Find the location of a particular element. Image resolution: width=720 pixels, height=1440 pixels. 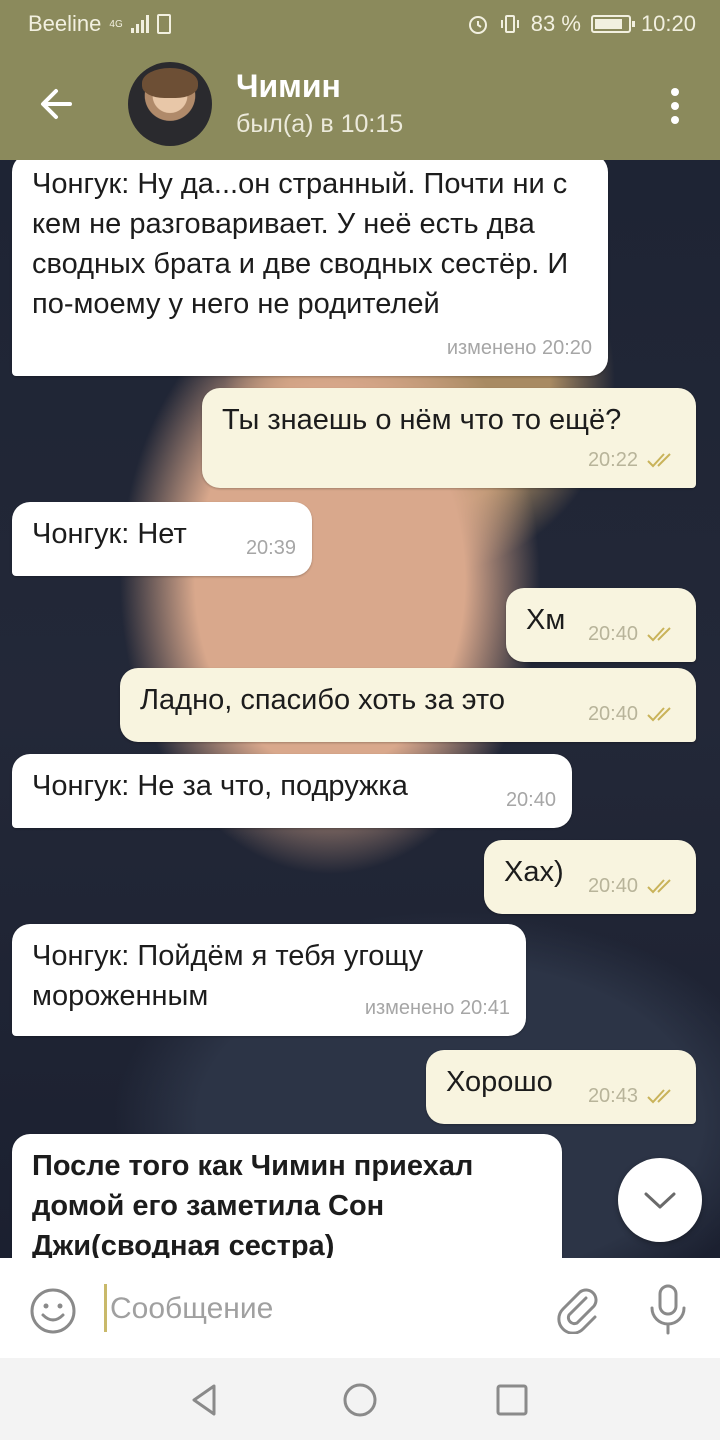

more-vert-icon is located at coordinates (675, 106).